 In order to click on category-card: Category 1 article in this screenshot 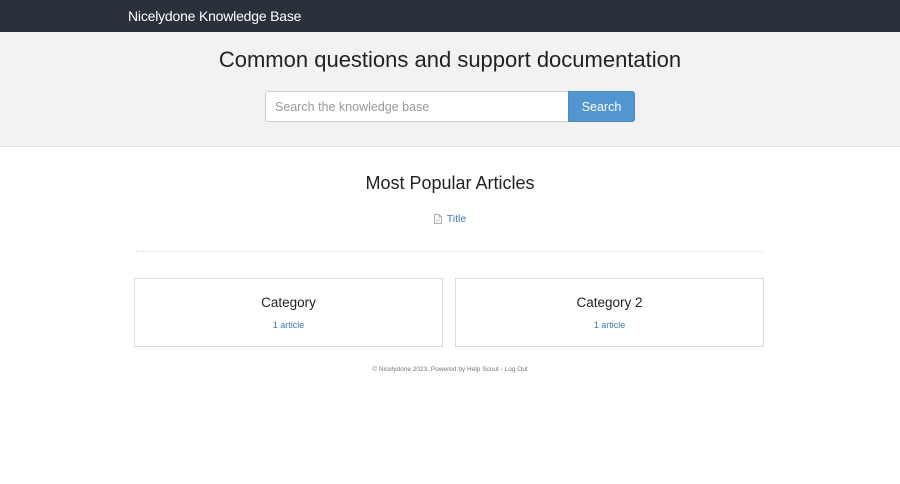, I will do `click(288, 312)`.